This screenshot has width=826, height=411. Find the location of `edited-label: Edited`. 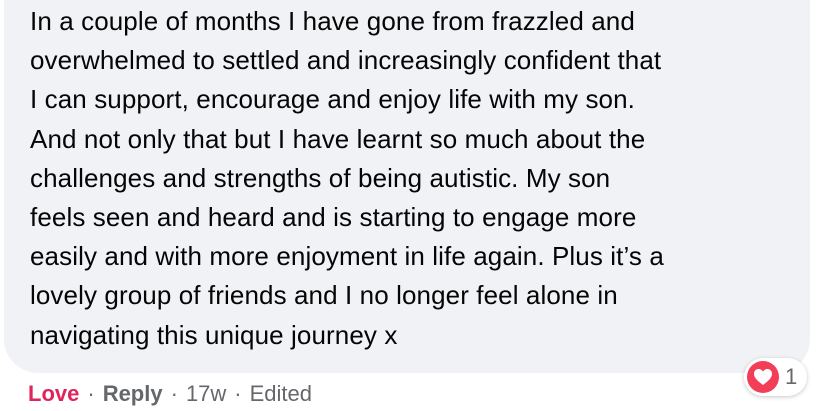

edited-label: Edited is located at coordinates (281, 394).